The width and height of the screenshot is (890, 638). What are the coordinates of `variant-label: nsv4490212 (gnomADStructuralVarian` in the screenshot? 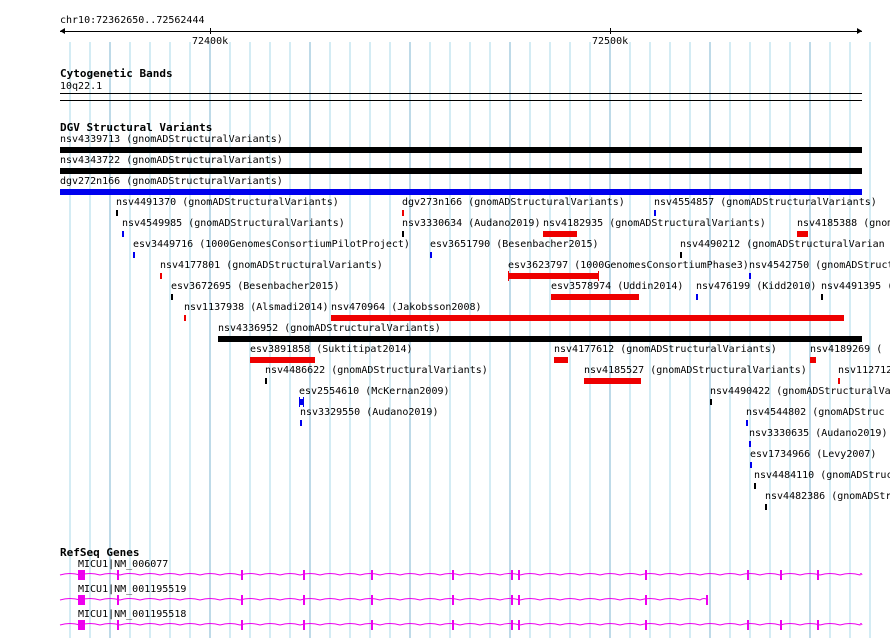 It's located at (782, 244).